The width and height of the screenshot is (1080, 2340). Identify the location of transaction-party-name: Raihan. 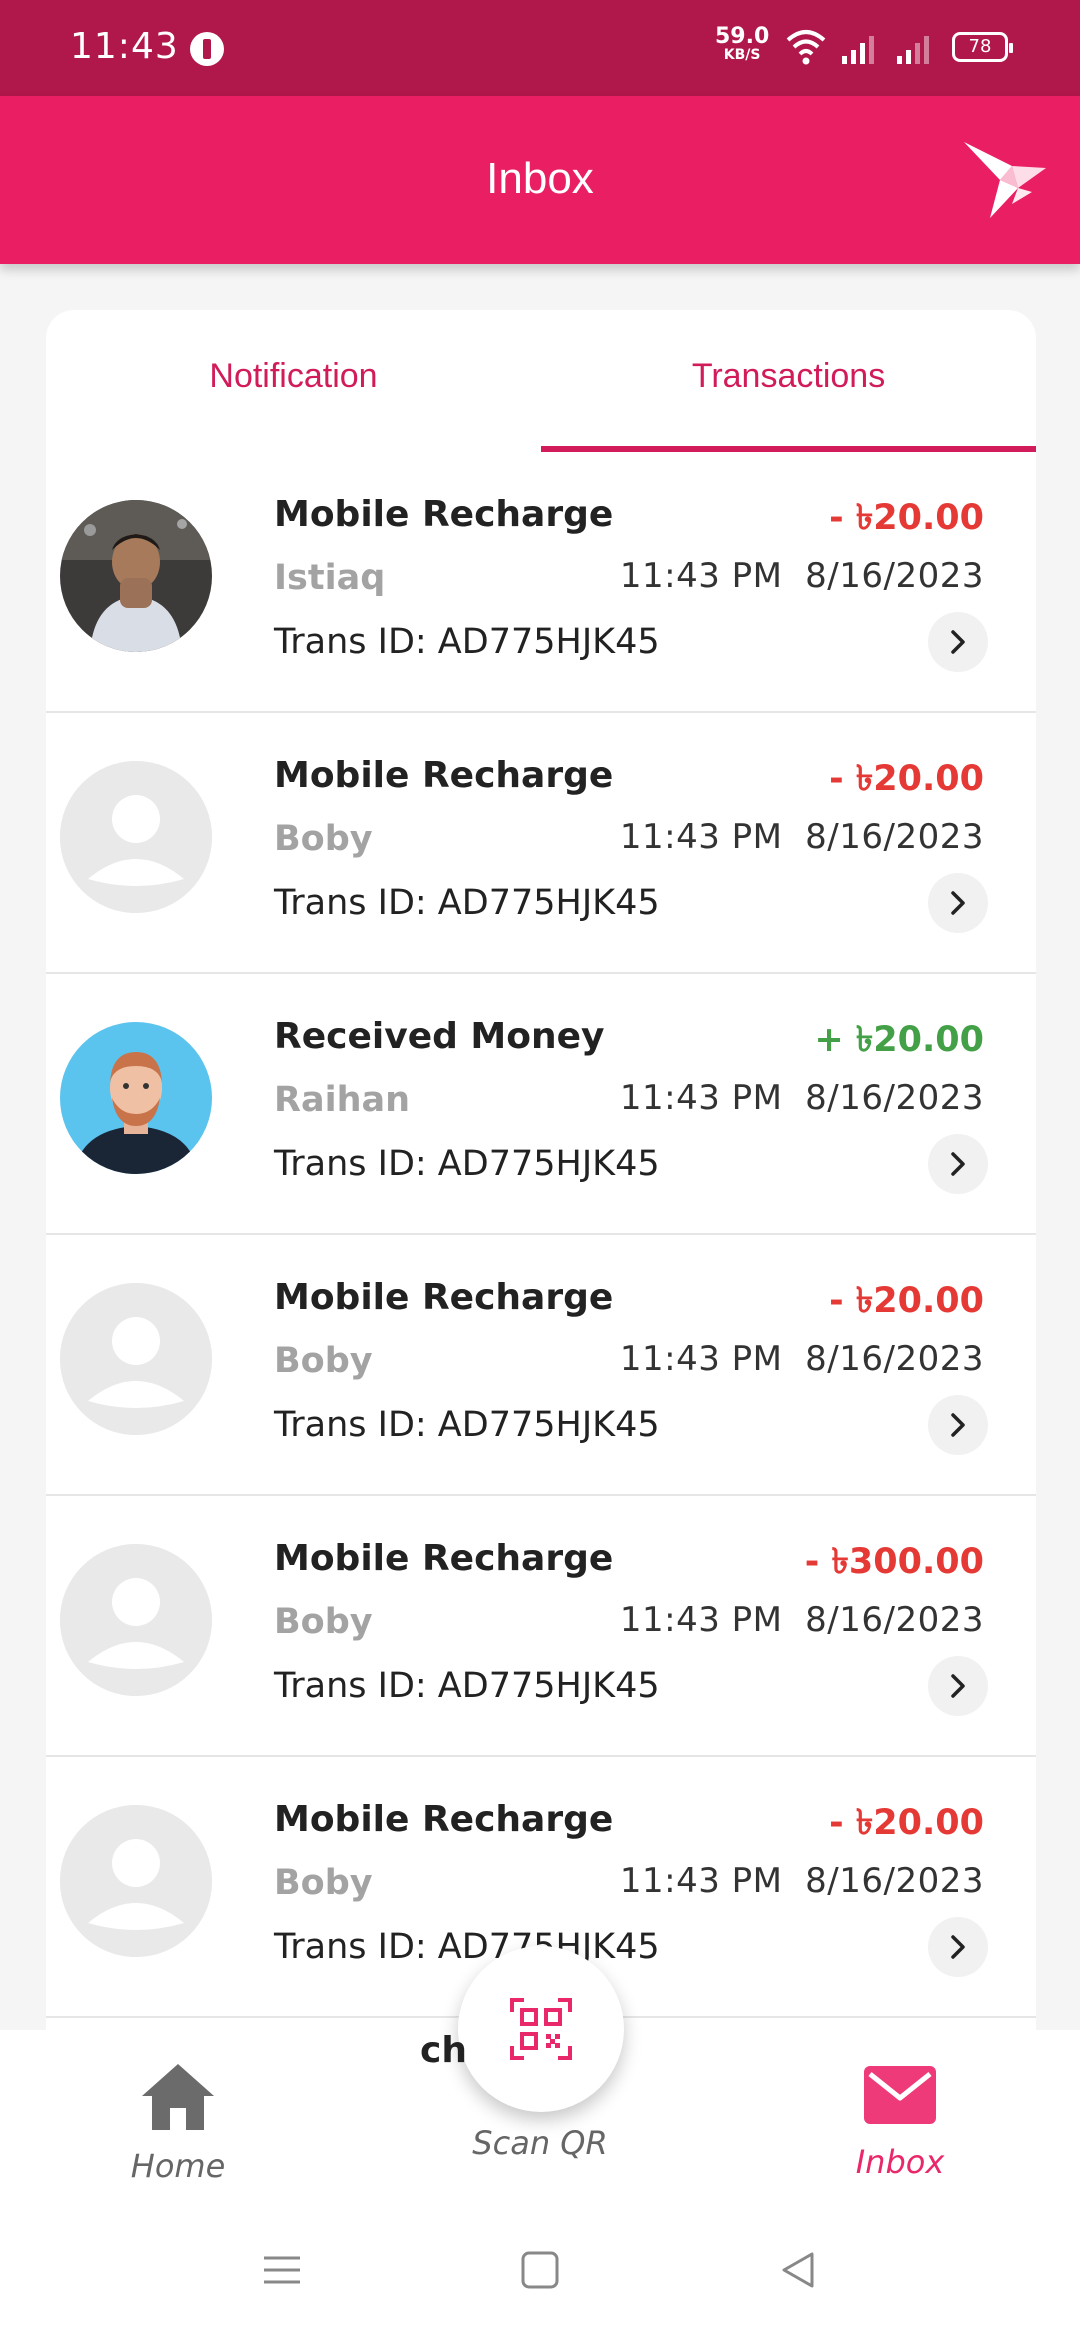
(342, 1100).